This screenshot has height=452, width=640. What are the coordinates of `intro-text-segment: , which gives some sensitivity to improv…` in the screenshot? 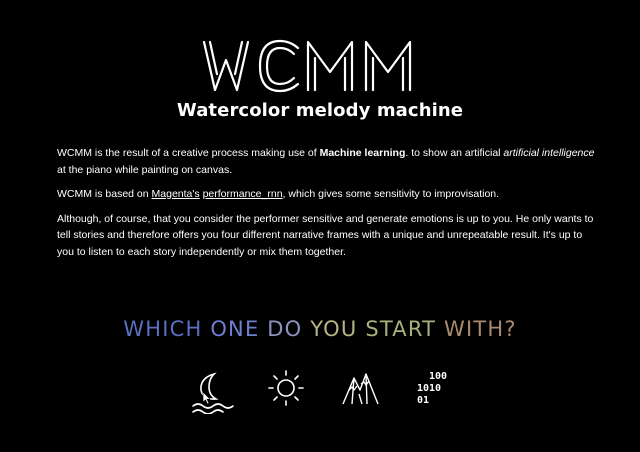 It's located at (391, 194).